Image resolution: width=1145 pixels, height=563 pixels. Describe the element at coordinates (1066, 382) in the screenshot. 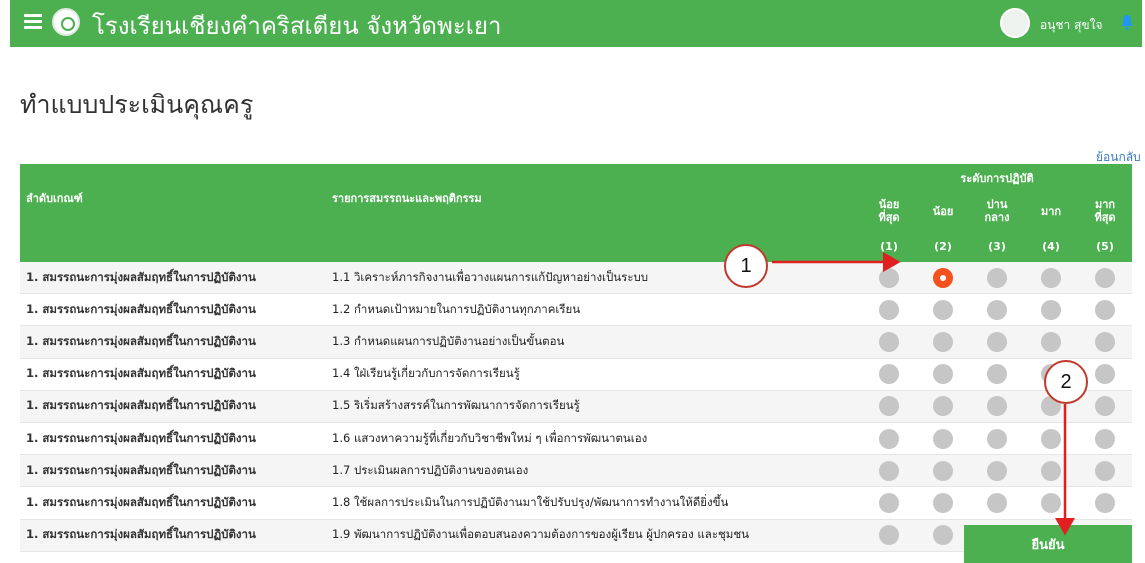

I see `callout-2: 2` at that location.